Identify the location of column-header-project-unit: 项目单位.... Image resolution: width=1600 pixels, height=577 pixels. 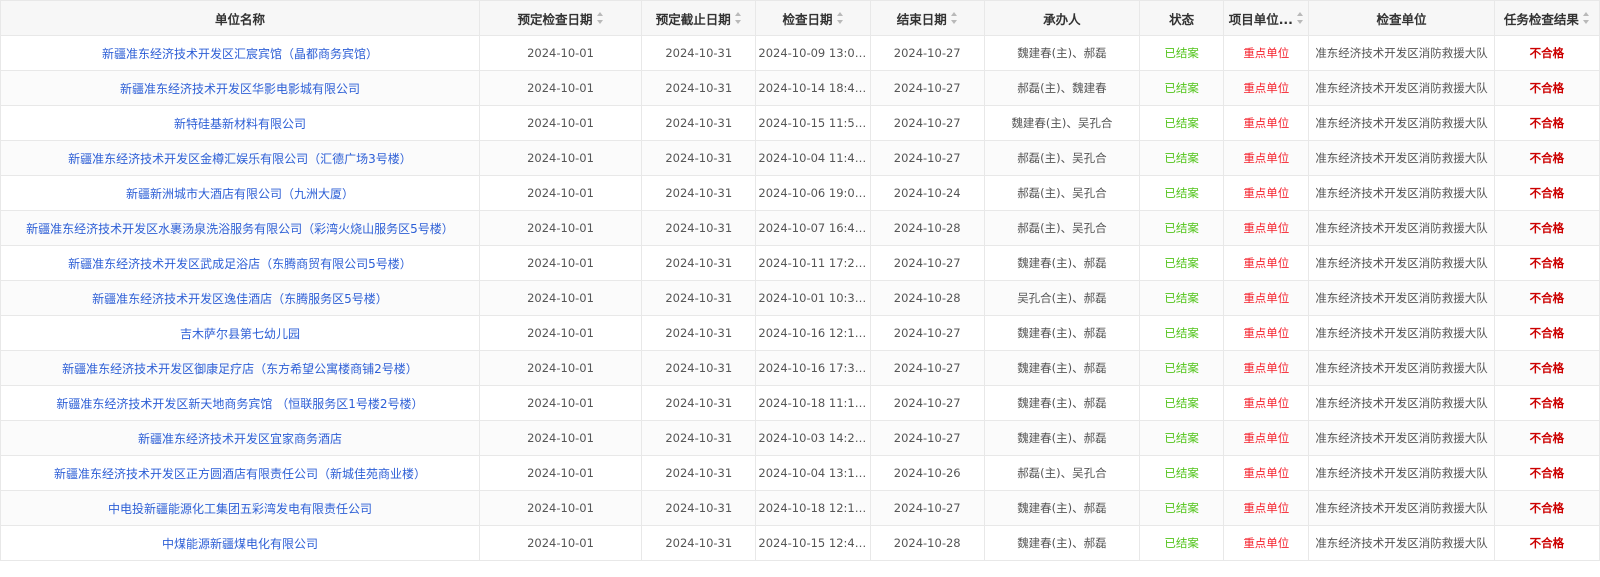
(1266, 18).